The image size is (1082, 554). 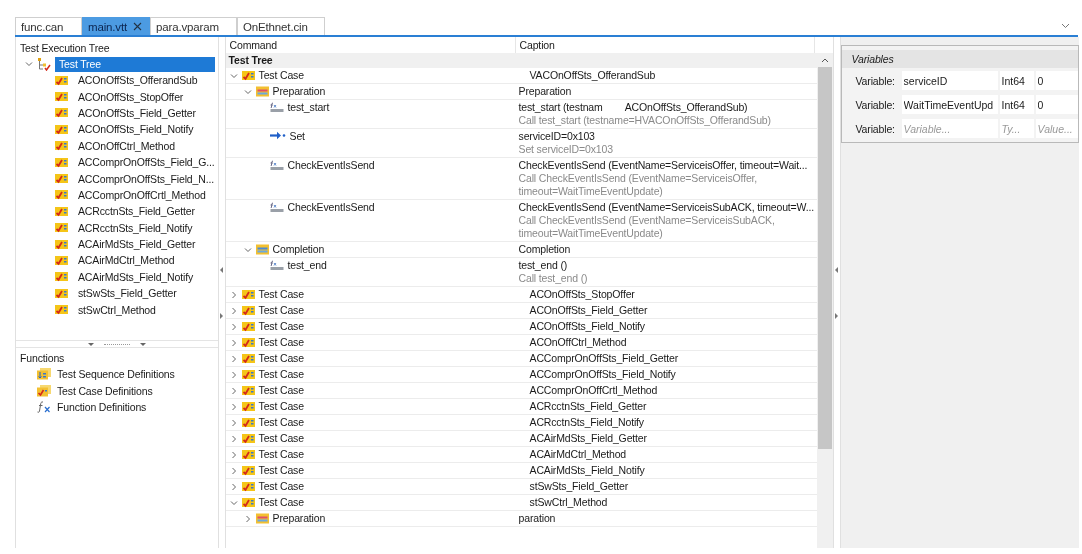 I want to click on grid-row: Test Case ACOnOffSts_Field_Notify, so click(x=521, y=327).